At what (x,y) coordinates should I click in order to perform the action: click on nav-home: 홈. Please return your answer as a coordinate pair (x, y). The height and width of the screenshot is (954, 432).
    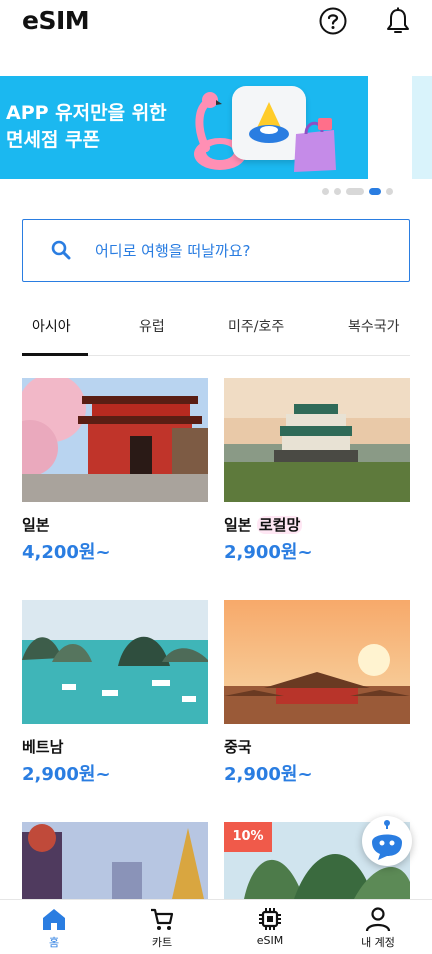
    Looking at the image, I should click on (54, 927).